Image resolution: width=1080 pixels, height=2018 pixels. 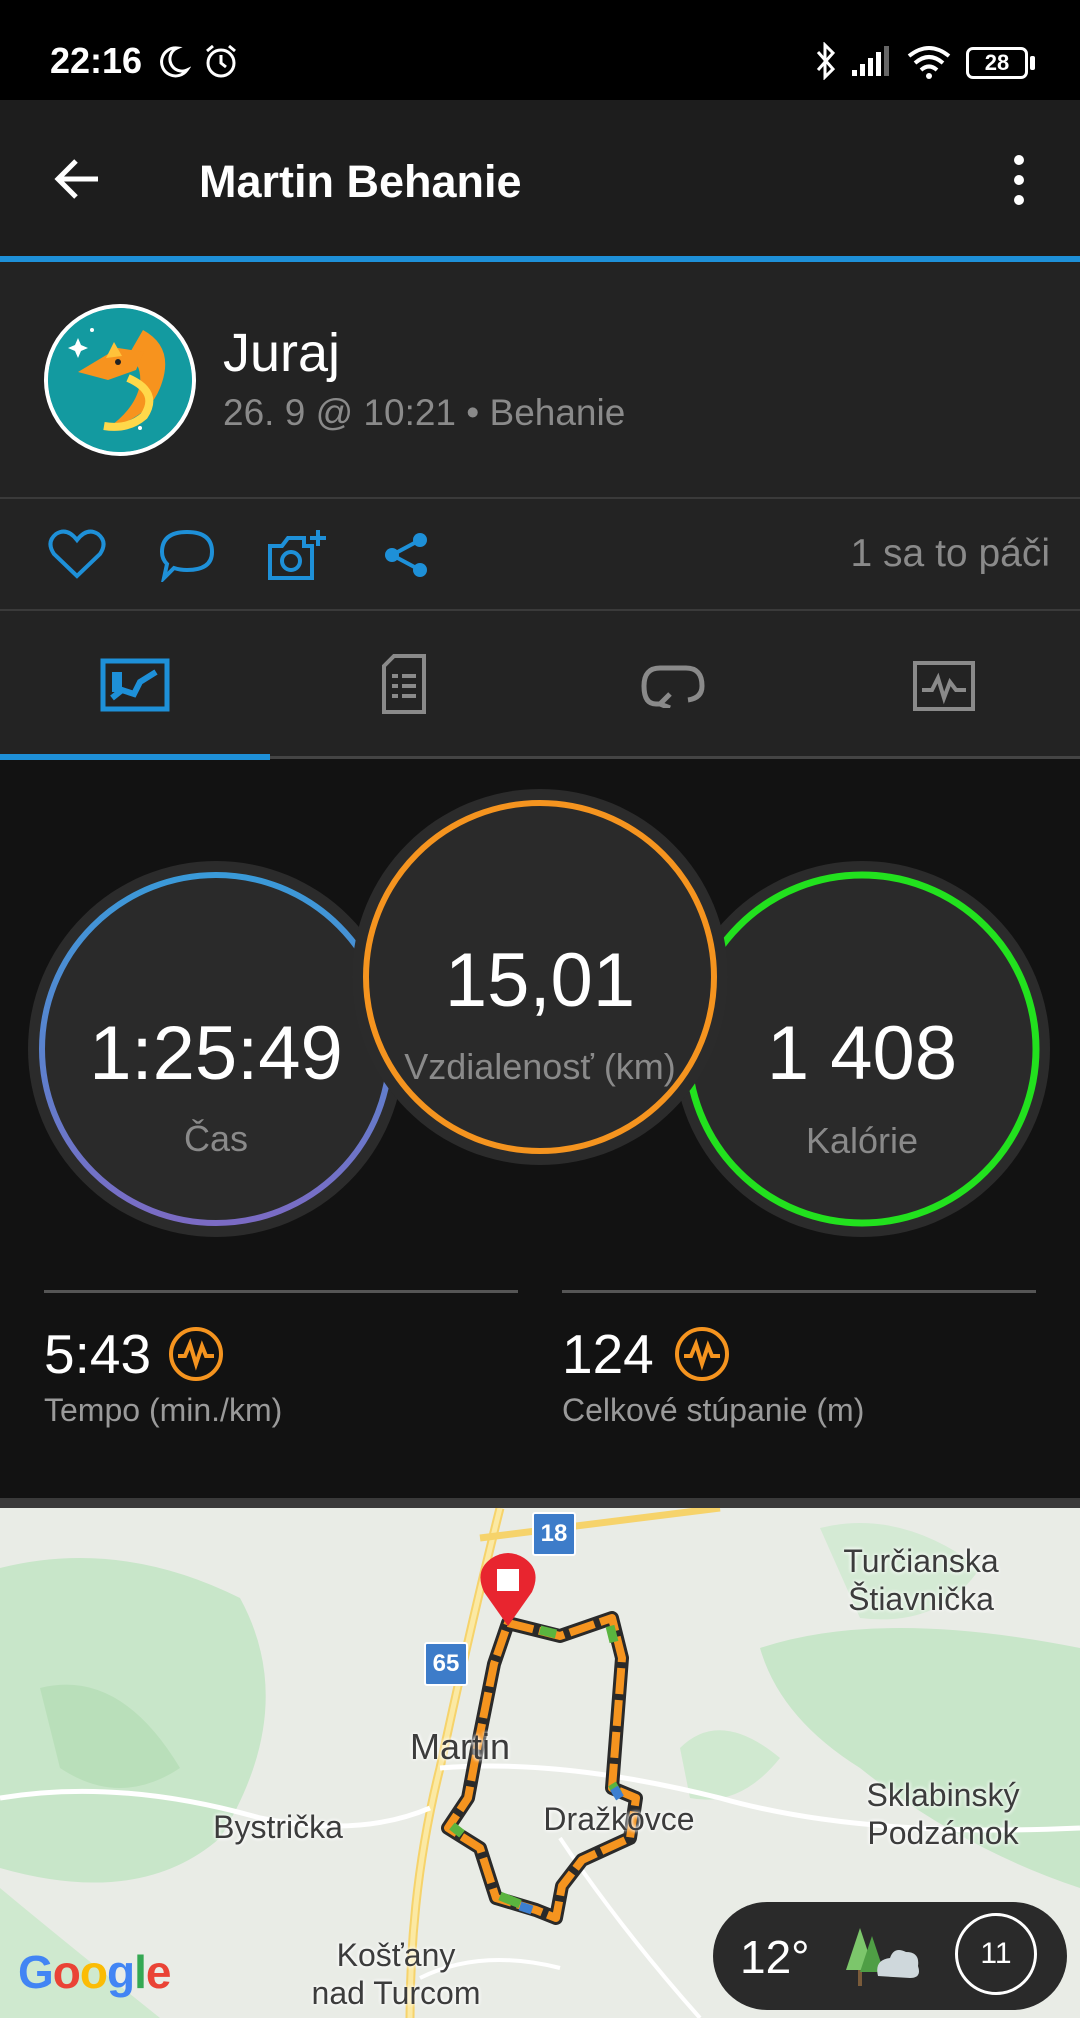 I want to click on finish-flag-marker-icon, so click(x=508, y=1589).